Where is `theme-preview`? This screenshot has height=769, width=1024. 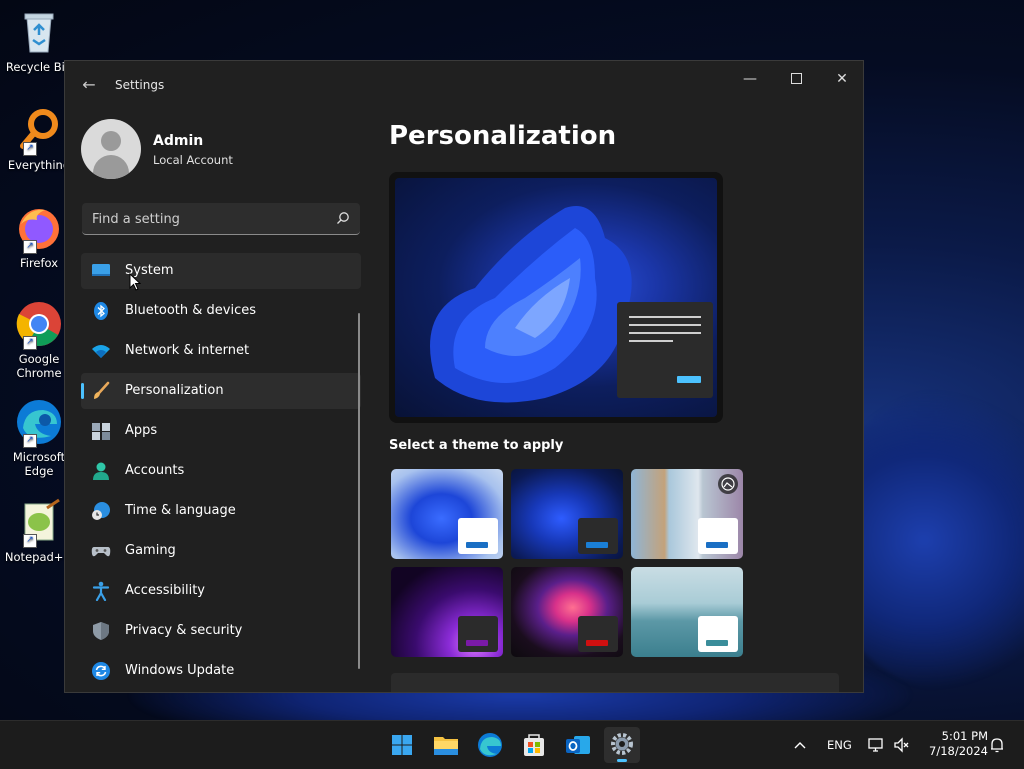 theme-preview is located at coordinates (556, 297).